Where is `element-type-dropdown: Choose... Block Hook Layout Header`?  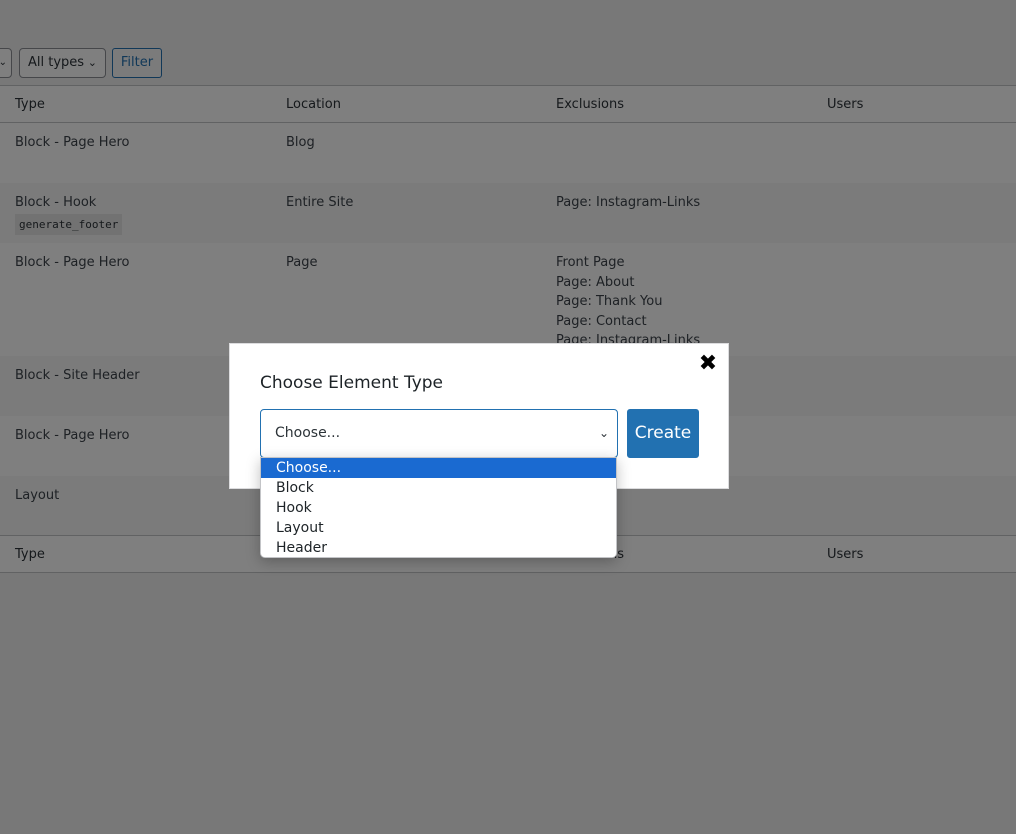
element-type-dropdown: Choose... Block Hook Layout Header is located at coordinates (438, 507).